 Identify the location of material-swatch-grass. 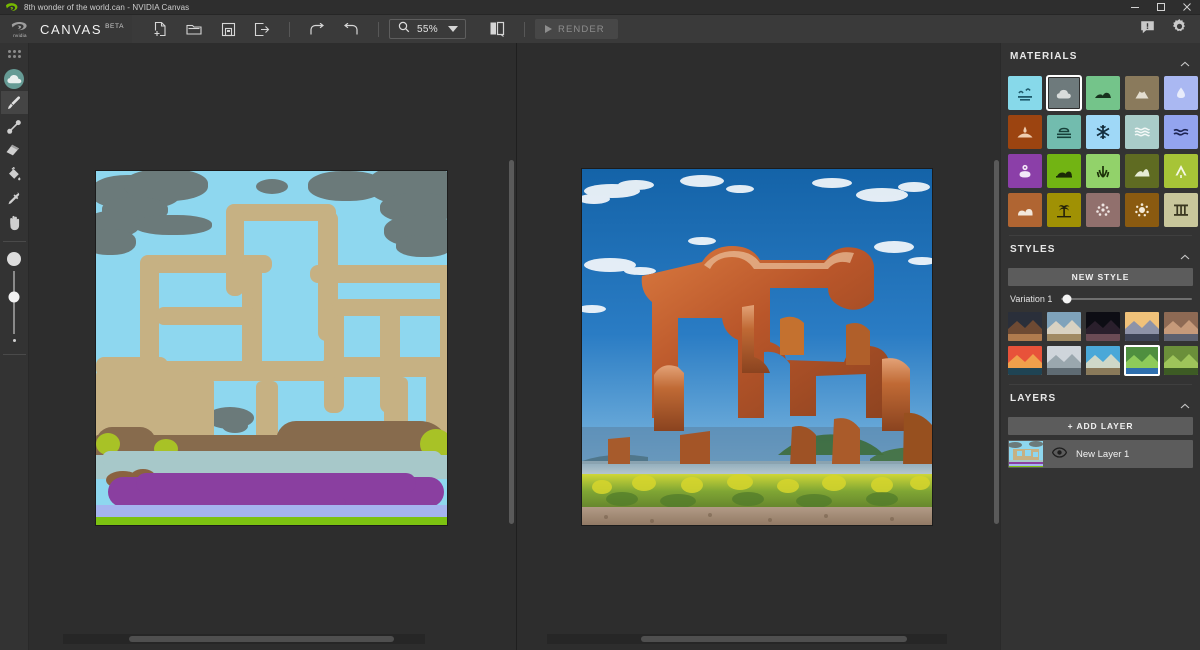
(1064, 171).